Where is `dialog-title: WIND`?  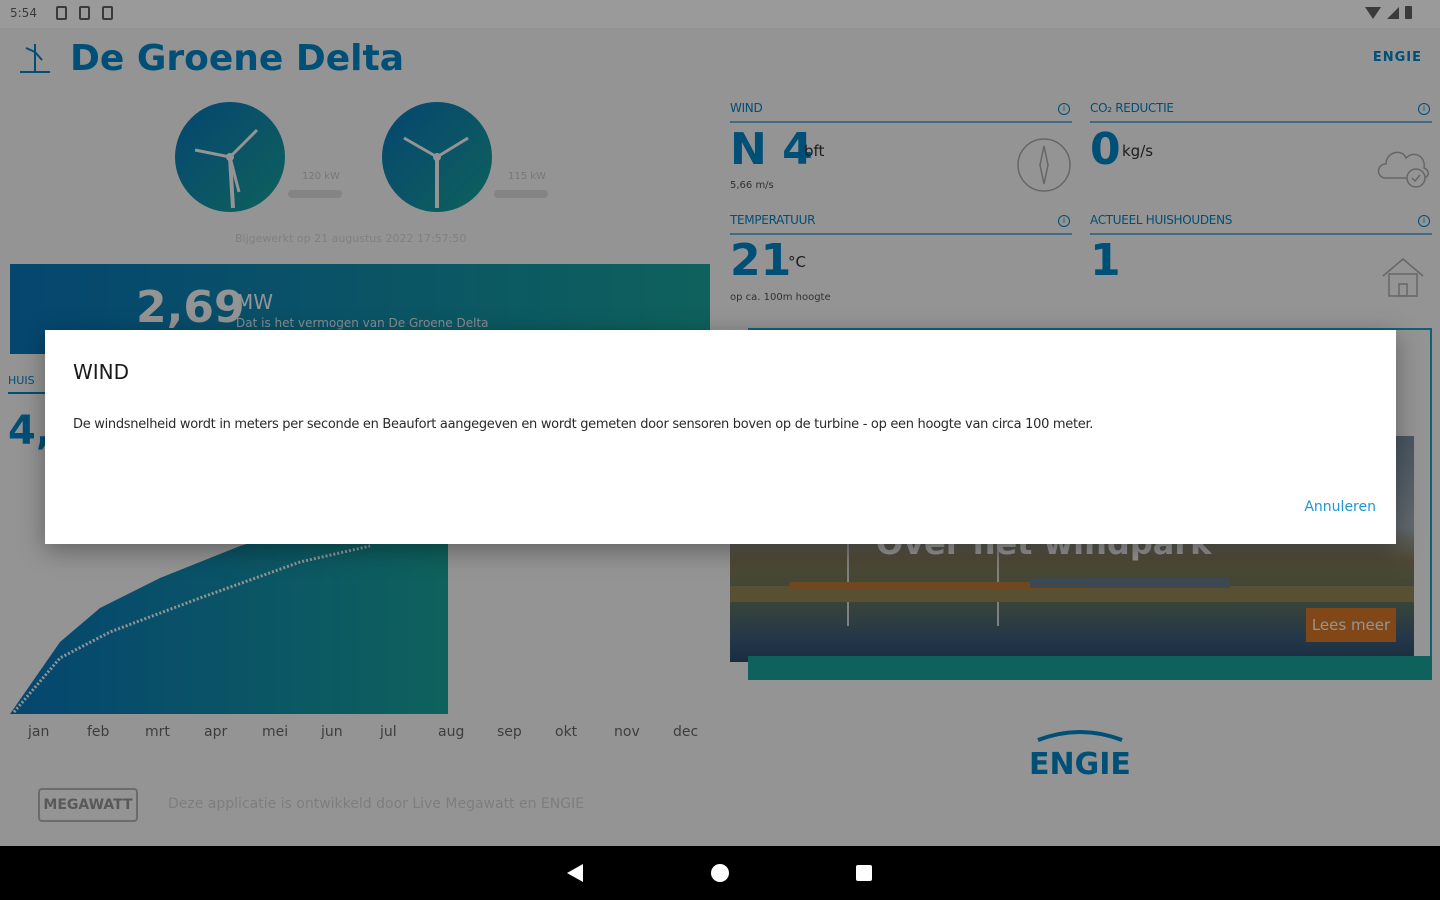 dialog-title: WIND is located at coordinates (101, 372).